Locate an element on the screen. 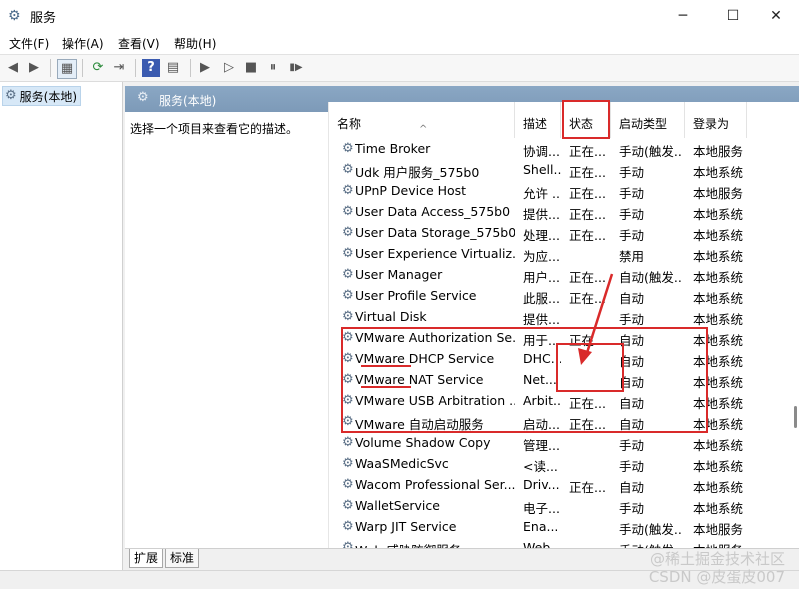 Image resolution: width=799 pixels, height=589 pixels. forward-icon: ▶ is located at coordinates (34, 68).